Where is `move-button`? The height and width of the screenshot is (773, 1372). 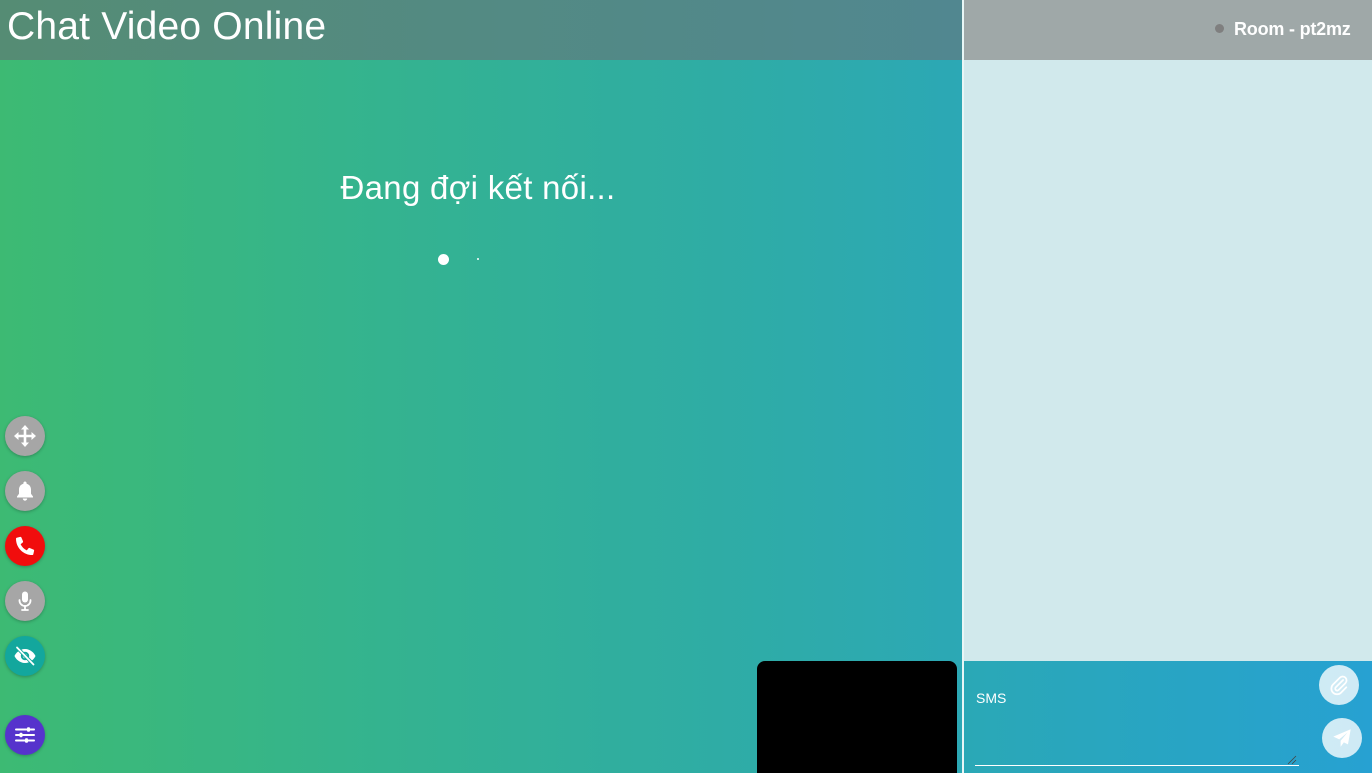 move-button is located at coordinates (25, 436).